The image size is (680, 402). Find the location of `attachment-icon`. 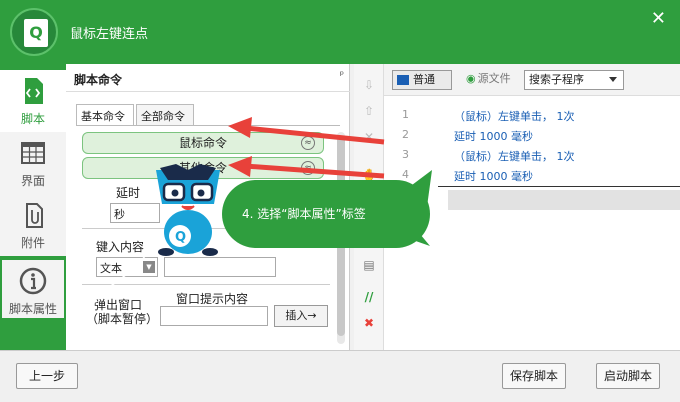

attachment-icon is located at coordinates (34, 215).